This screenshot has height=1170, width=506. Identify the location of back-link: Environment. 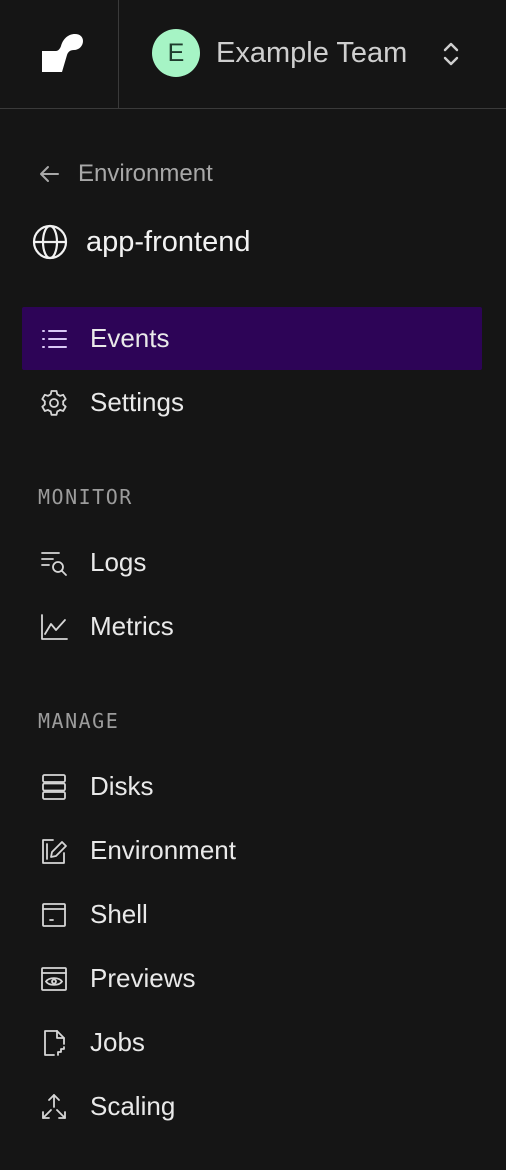
(125, 174).